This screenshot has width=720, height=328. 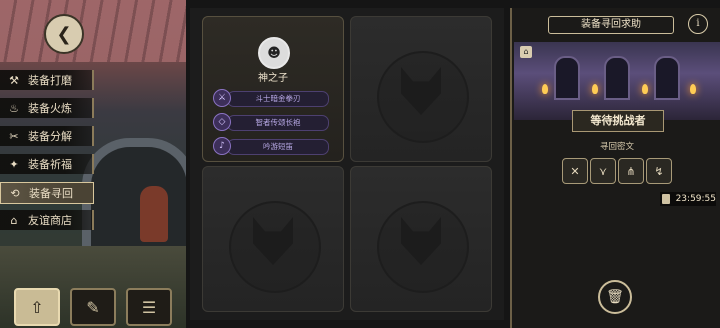 I want to click on bottom-tab-2: ☰, so click(x=149, y=307).